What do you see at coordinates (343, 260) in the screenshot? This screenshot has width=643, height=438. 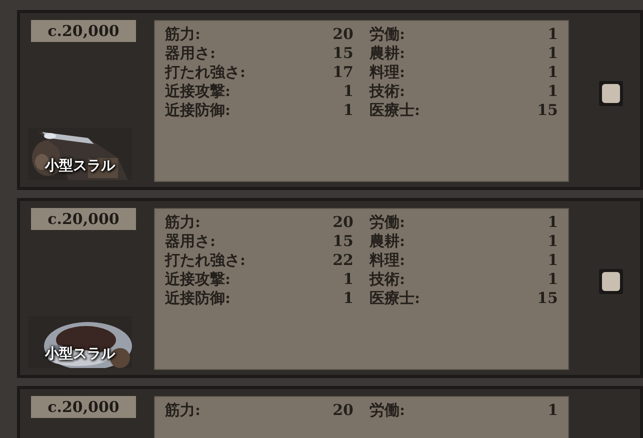 I see `stat-value: 22` at bounding box center [343, 260].